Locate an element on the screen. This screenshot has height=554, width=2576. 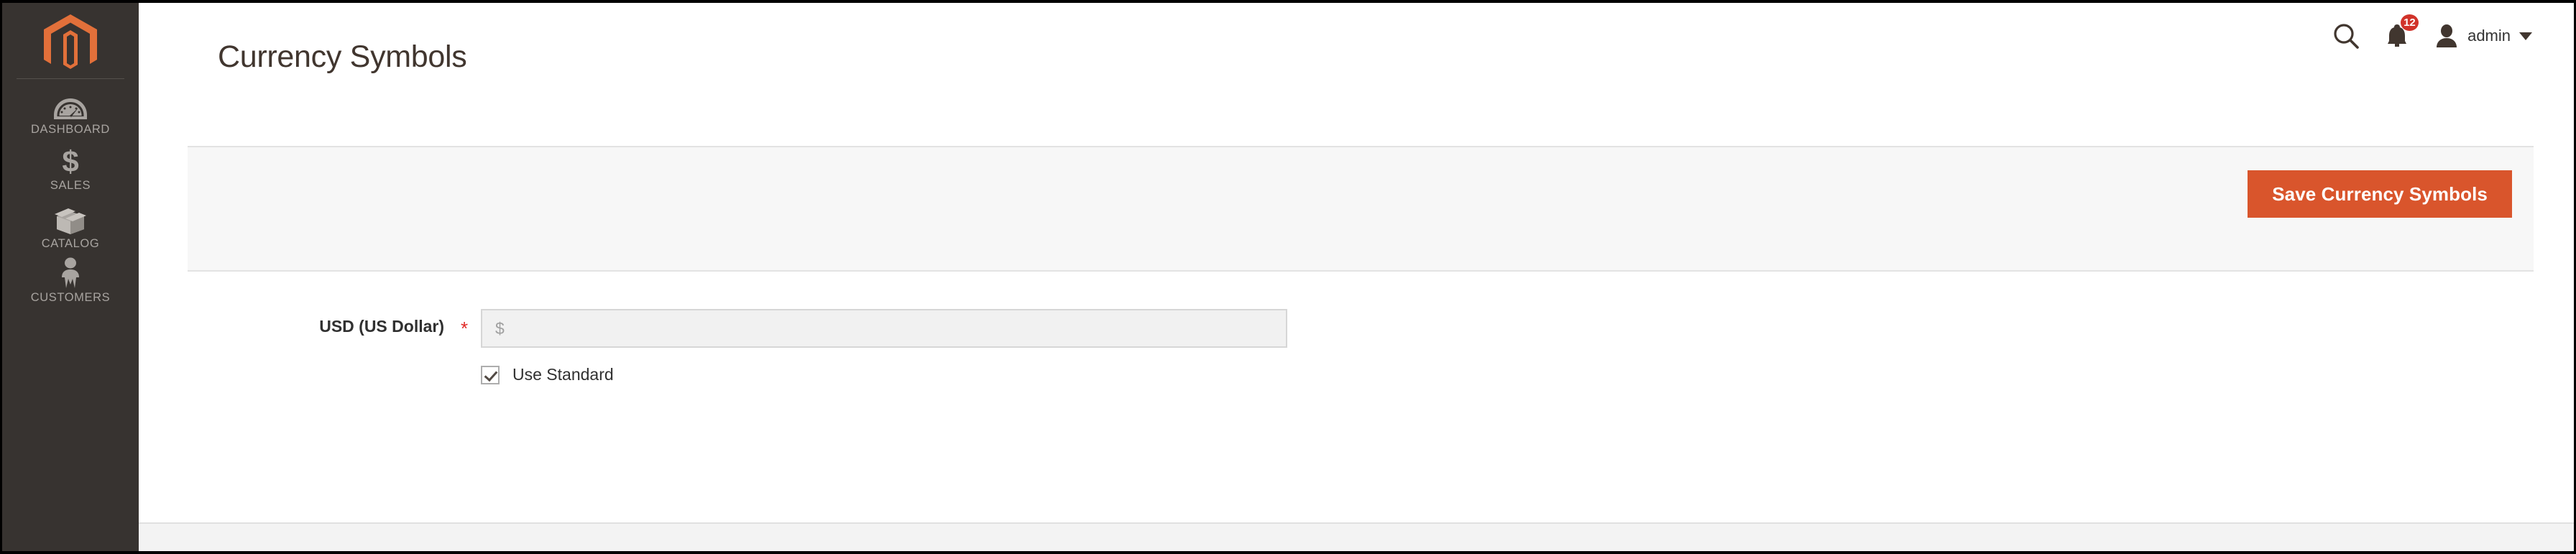
page-footer is located at coordinates (1356, 536).